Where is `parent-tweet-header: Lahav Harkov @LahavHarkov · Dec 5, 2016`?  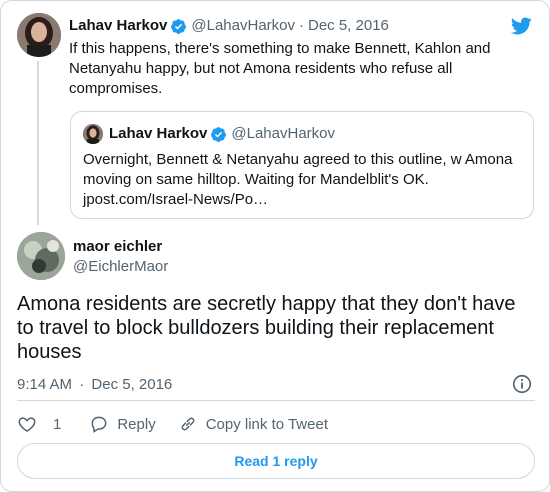
parent-tweet-header: Lahav Harkov @LahavHarkov · Dec 5, 2016 is located at coordinates (229, 26).